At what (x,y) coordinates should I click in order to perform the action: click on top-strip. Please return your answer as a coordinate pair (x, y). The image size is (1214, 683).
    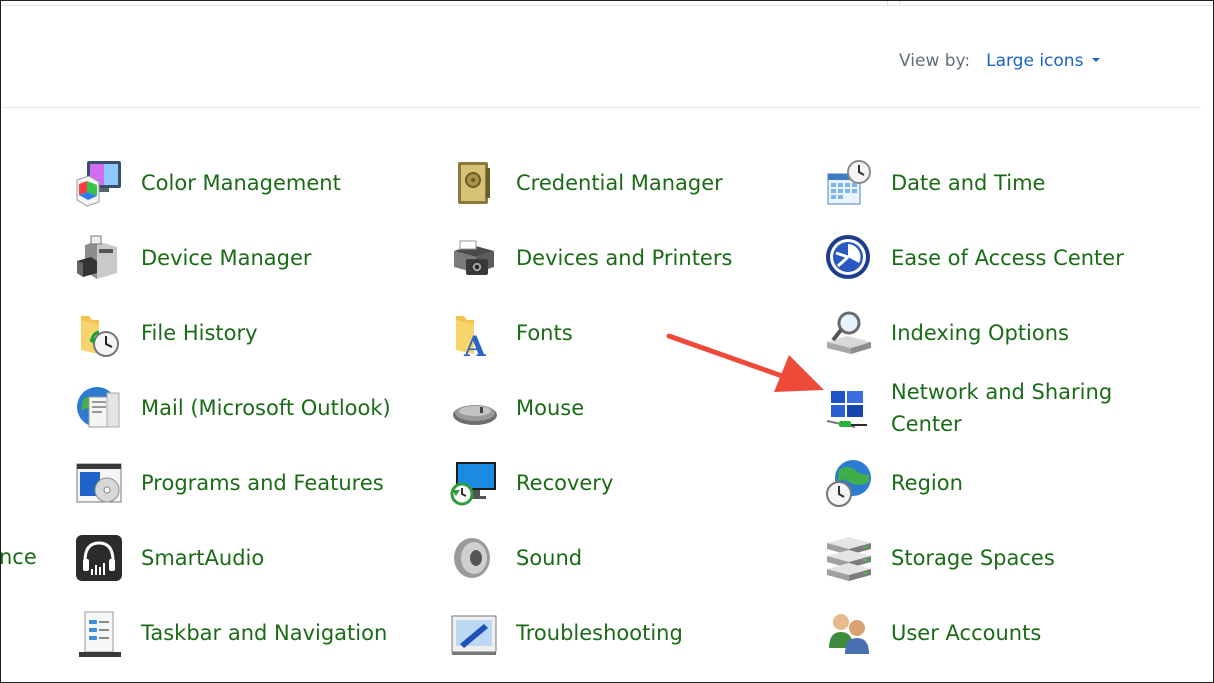
    Looking at the image, I should click on (607, 3).